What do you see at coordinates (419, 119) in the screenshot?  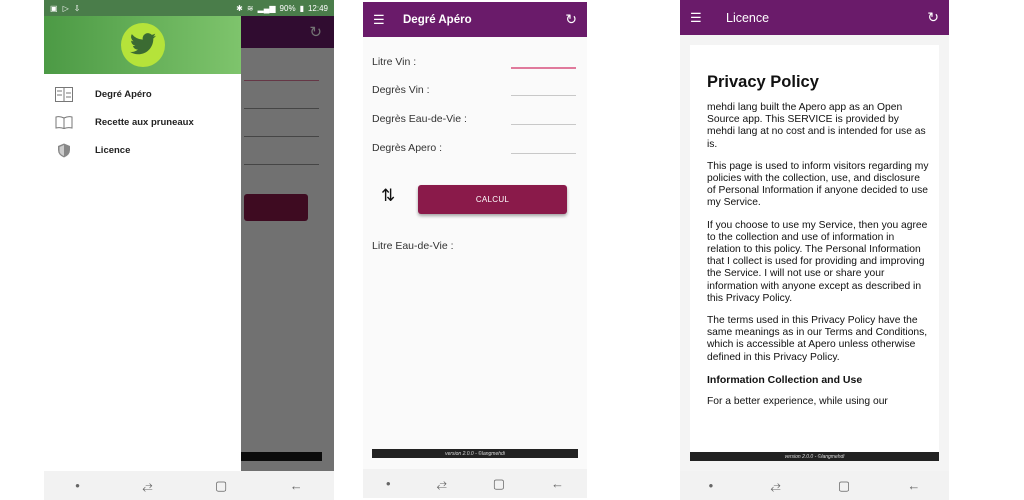 I see `field-label: Degrès Eau-de-Vie :` at bounding box center [419, 119].